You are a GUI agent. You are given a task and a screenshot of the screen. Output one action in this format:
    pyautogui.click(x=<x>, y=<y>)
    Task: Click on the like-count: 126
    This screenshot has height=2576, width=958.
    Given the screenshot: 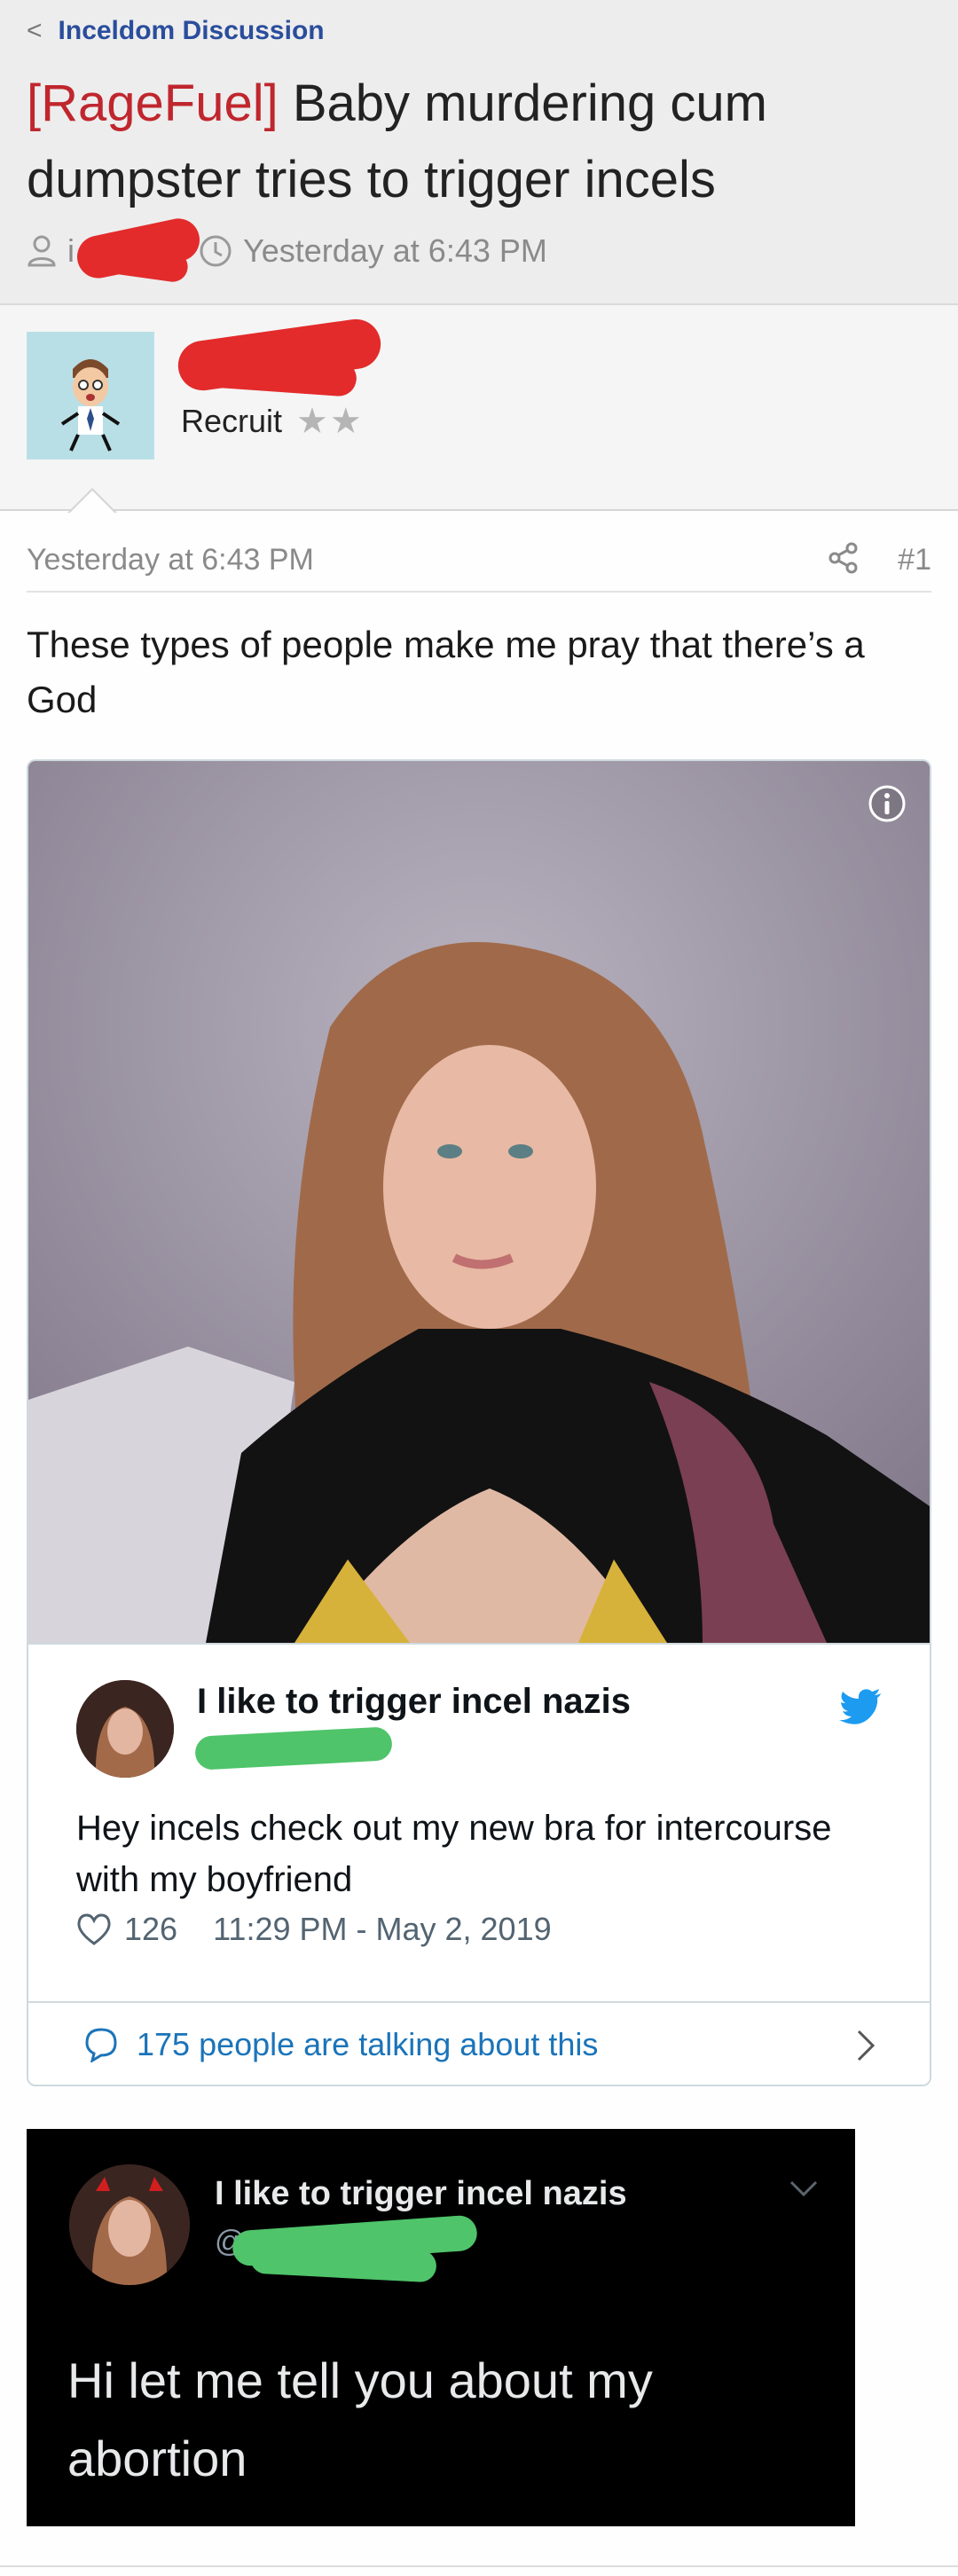 What is the action you would take?
    pyautogui.click(x=150, y=1929)
    